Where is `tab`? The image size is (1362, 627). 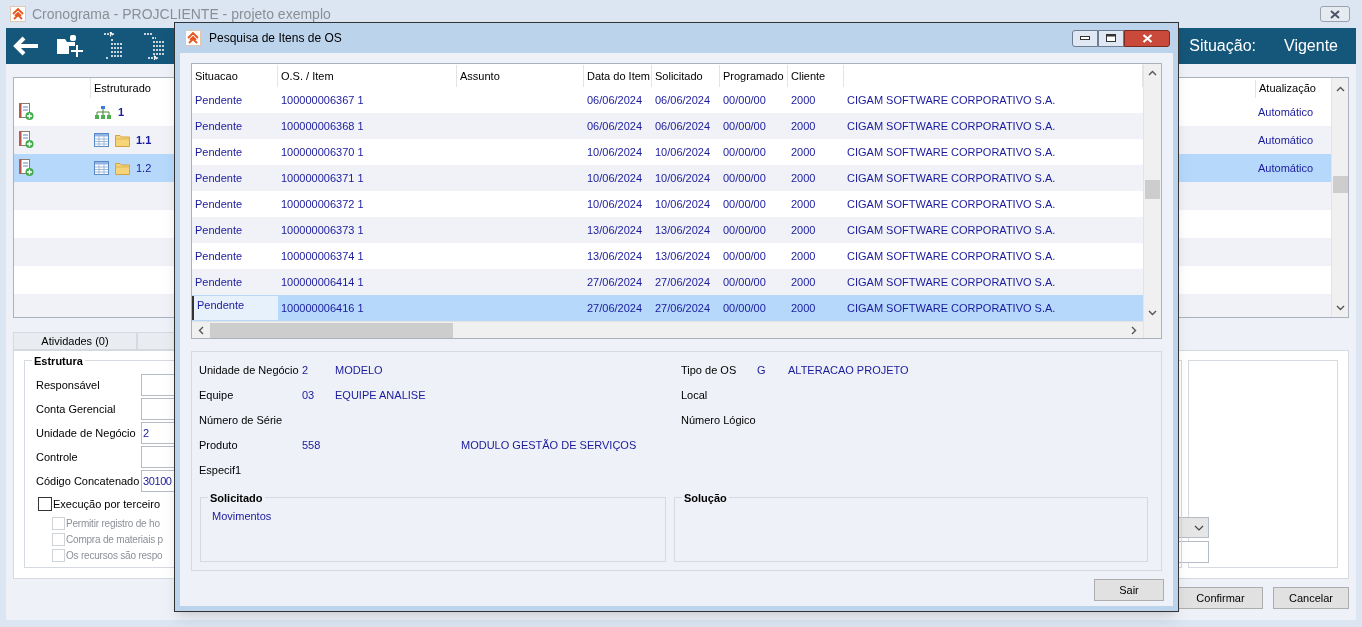 tab is located at coordinates (157, 341).